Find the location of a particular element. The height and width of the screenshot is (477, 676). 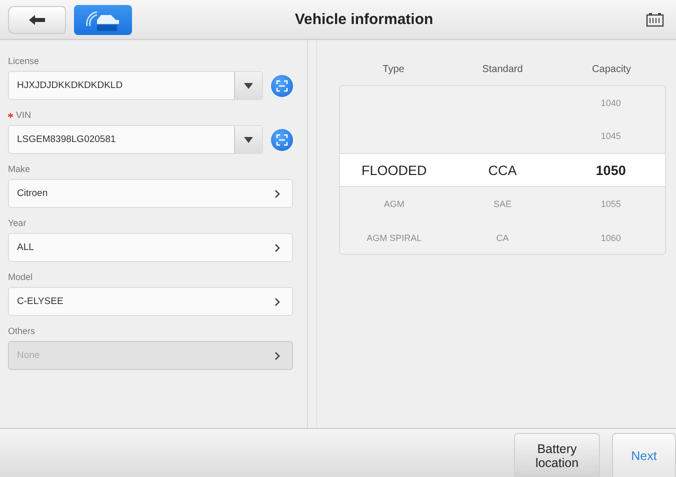

field-label: VIN is located at coordinates (24, 115).